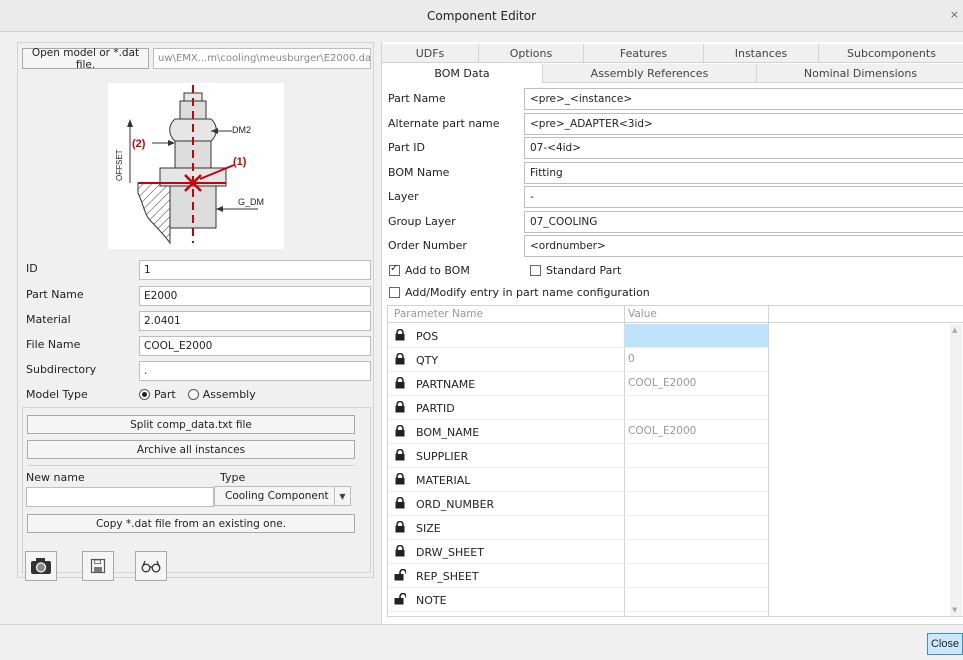 The image size is (963, 660). Describe the element at coordinates (251, 202) in the screenshot. I see `g-dm-label: G_DM` at that location.